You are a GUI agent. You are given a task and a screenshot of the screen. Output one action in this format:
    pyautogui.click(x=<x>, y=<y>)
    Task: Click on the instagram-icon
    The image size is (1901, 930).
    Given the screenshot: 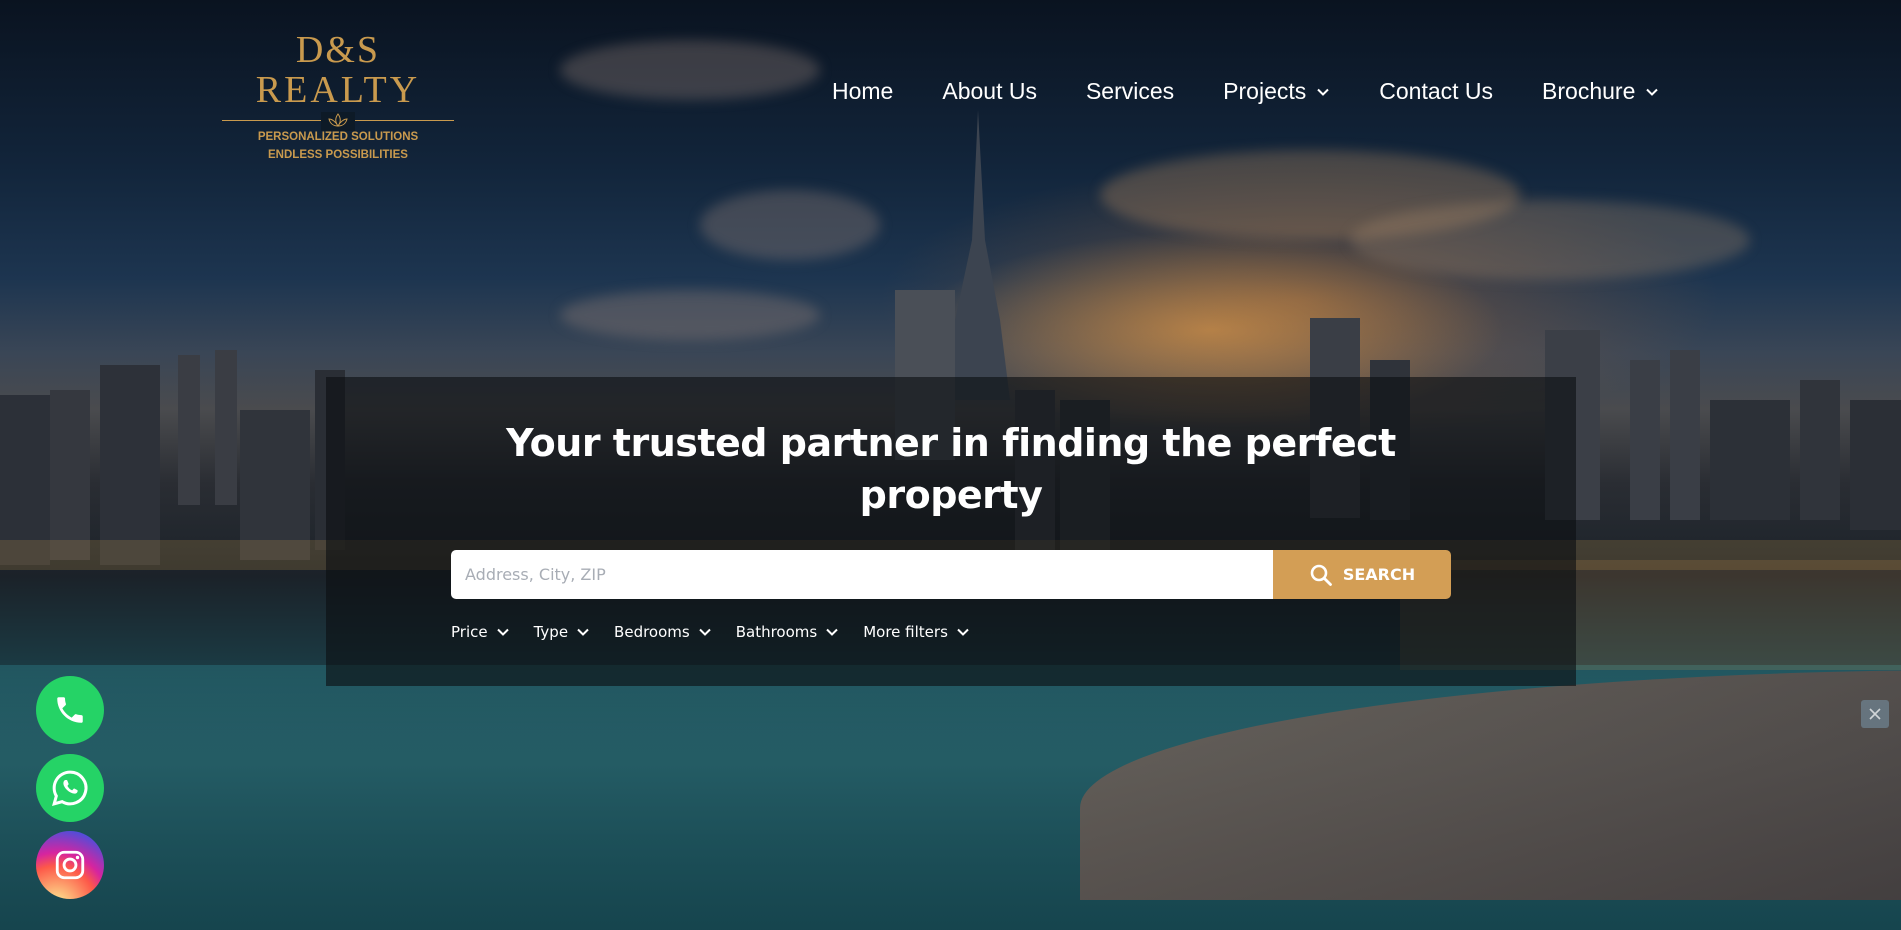 What is the action you would take?
    pyautogui.click(x=70, y=865)
    